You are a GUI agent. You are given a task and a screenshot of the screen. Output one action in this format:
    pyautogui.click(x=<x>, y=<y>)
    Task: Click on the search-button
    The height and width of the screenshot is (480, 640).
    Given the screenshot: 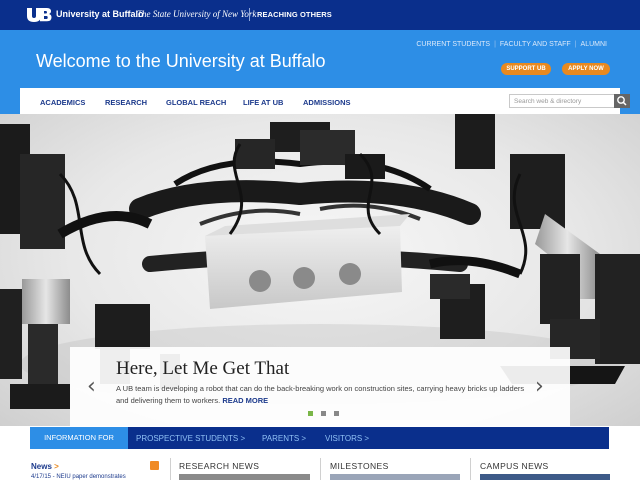 What is the action you would take?
    pyautogui.click(x=622, y=101)
    